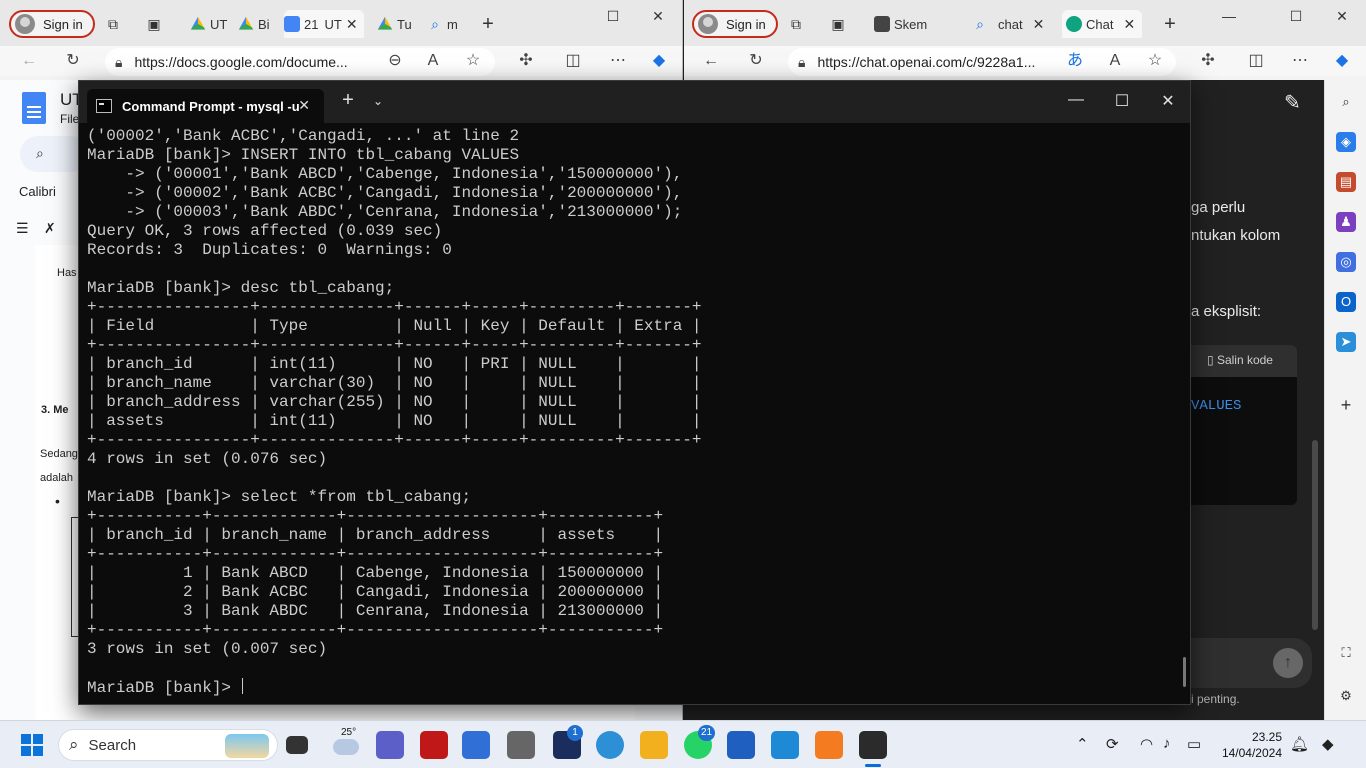 This screenshot has width=1366, height=768. I want to click on whatsapp-icon: 21, so click(700, 742).